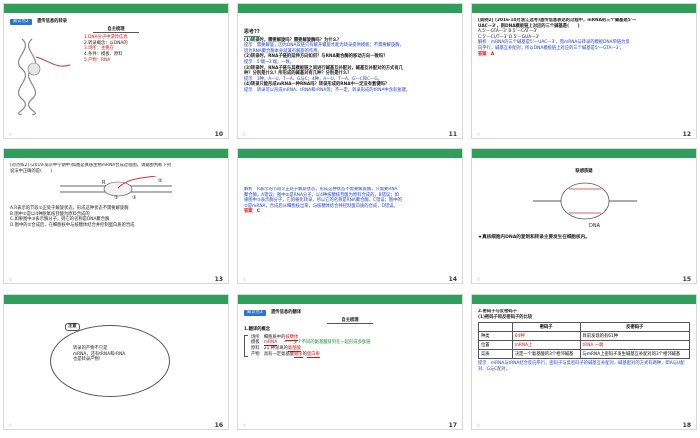 This screenshot has width=700, height=438. I want to click on transcription-diagram, so click(44, 77).